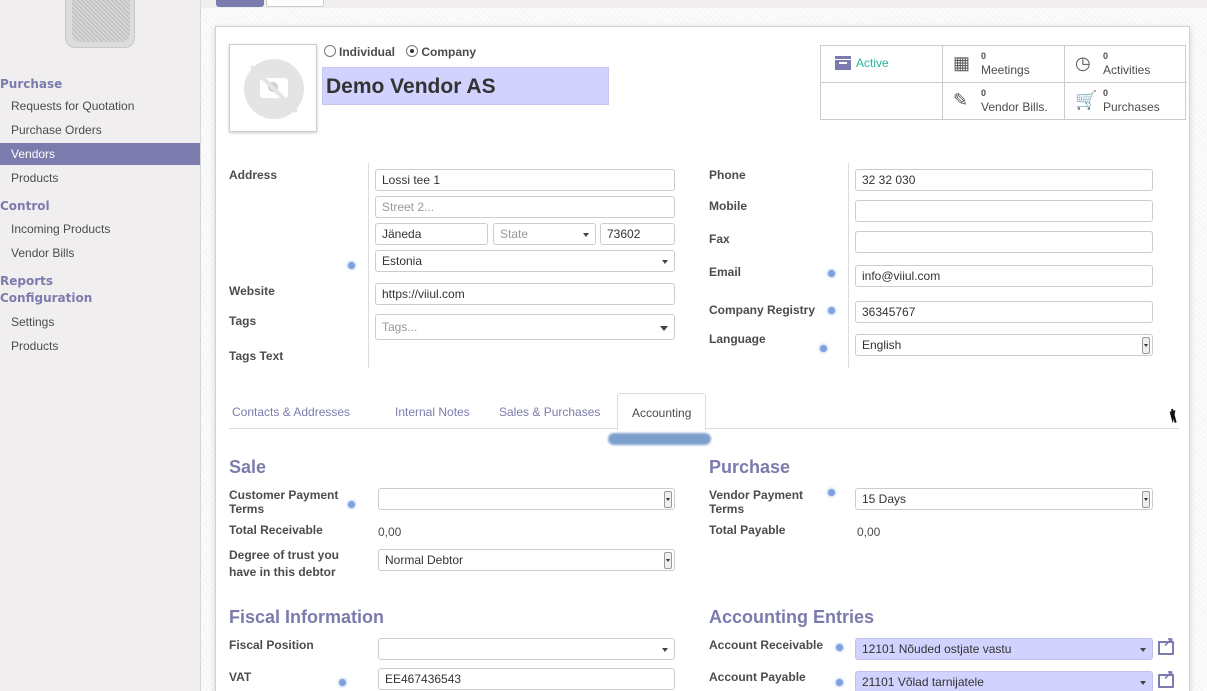  Describe the element at coordinates (412, 51) in the screenshot. I see `radio-company` at that location.